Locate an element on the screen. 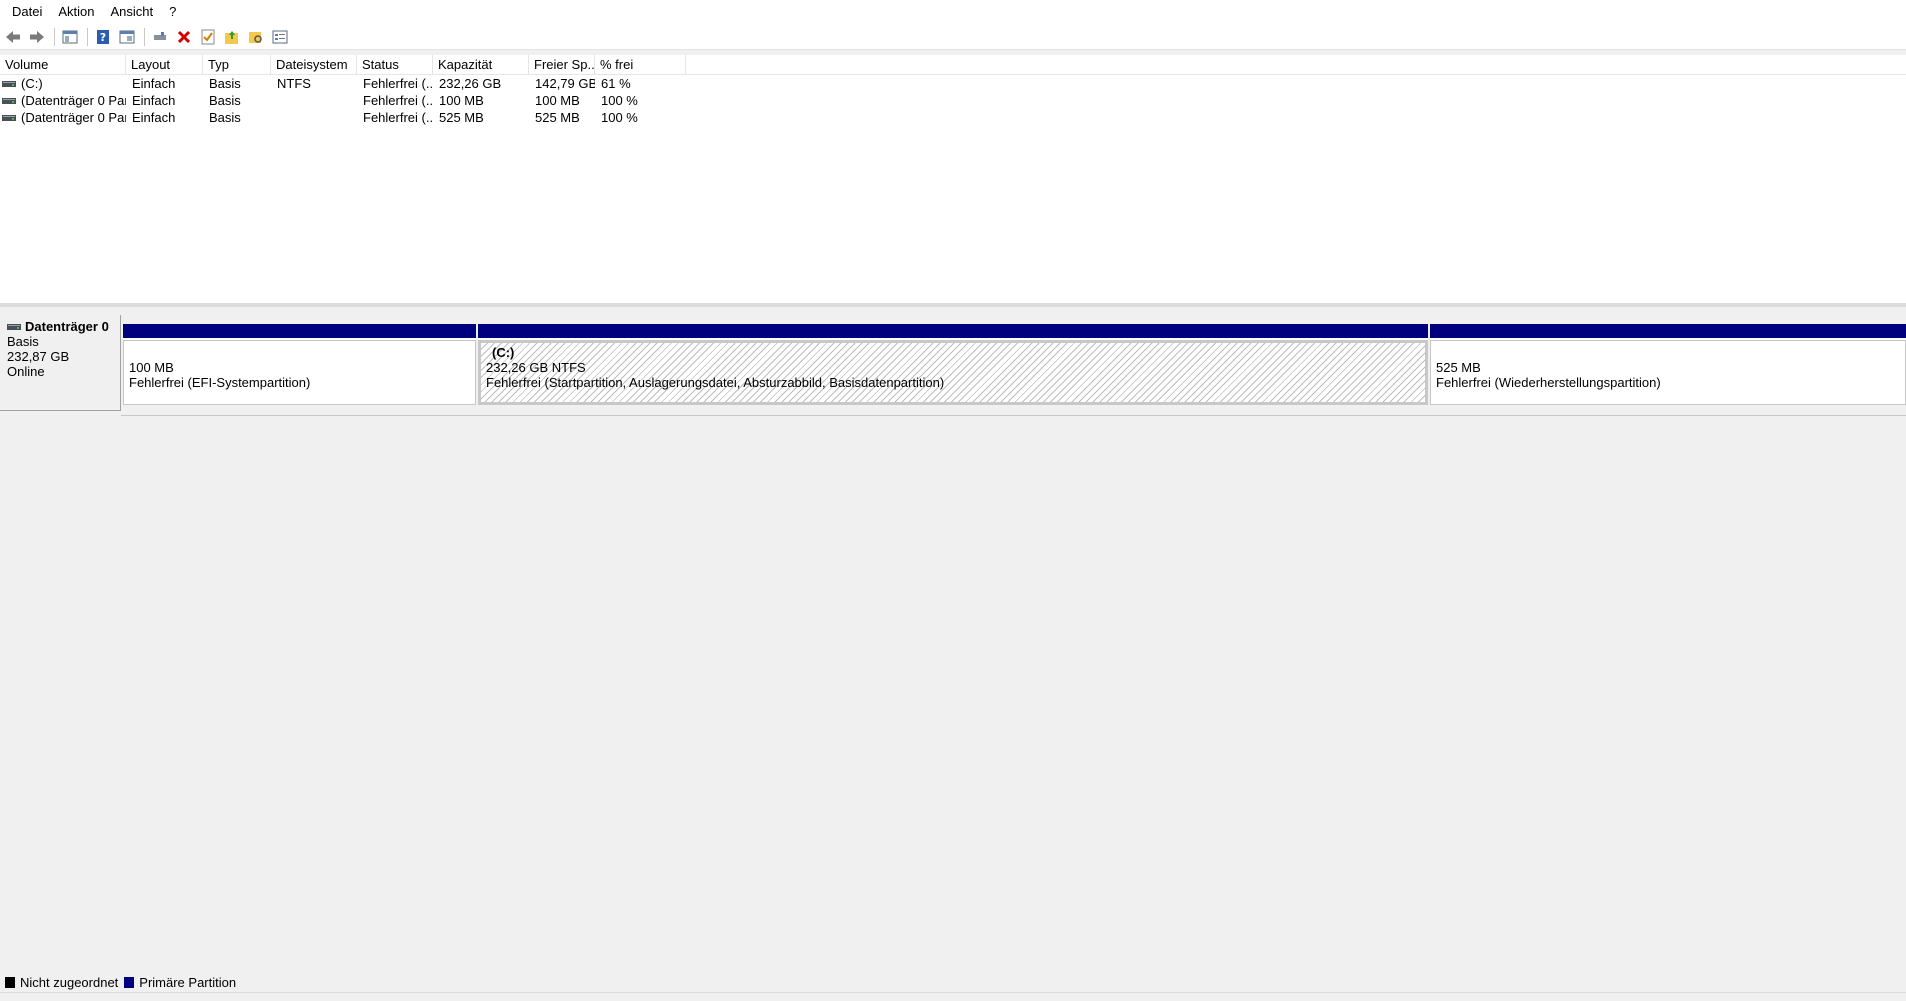  partition-size: 525 MB is located at coordinates (1458, 367).